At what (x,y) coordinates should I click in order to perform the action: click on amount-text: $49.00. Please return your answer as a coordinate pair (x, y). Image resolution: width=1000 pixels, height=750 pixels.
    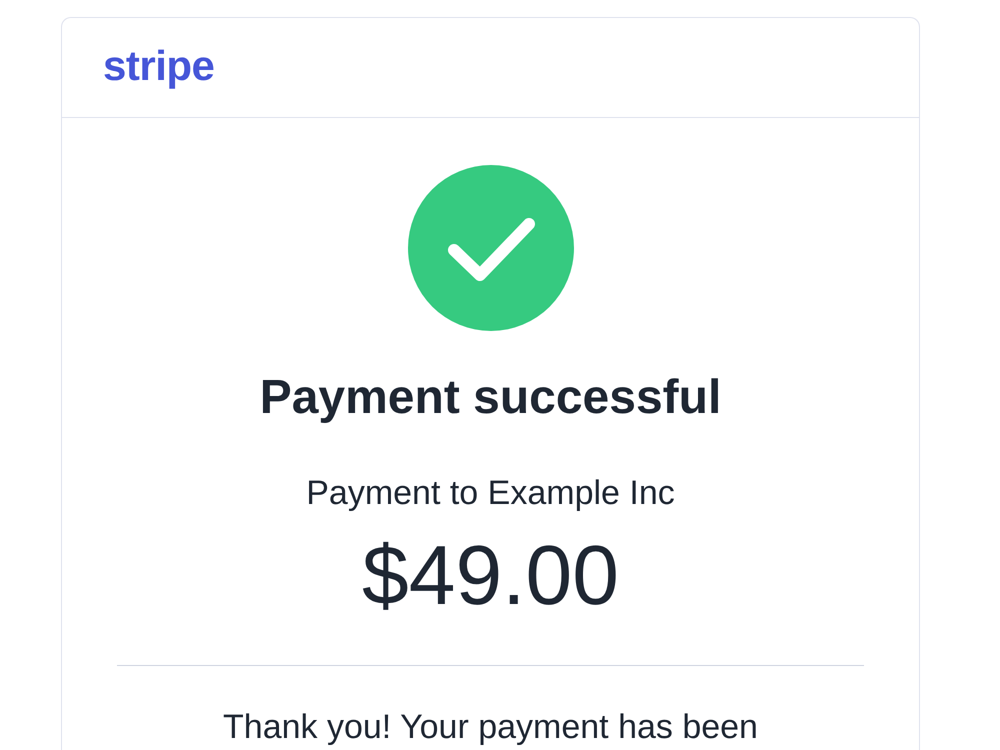
    Looking at the image, I should click on (490, 575).